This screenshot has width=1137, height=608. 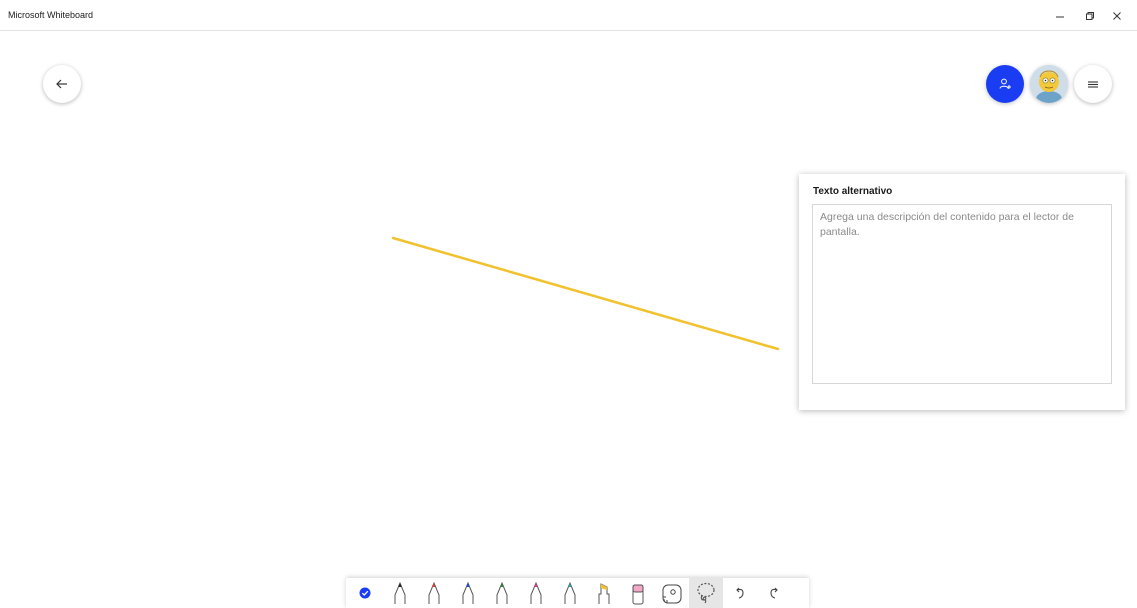 I want to click on user-avatar, so click(x=1049, y=84).